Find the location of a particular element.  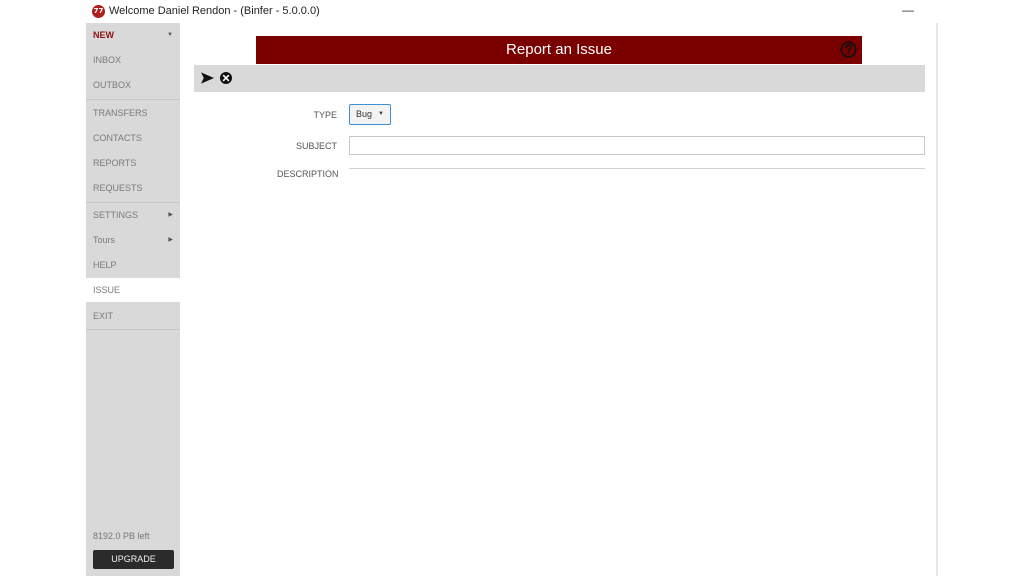

sidebar-item-label: Tours is located at coordinates (104, 240).